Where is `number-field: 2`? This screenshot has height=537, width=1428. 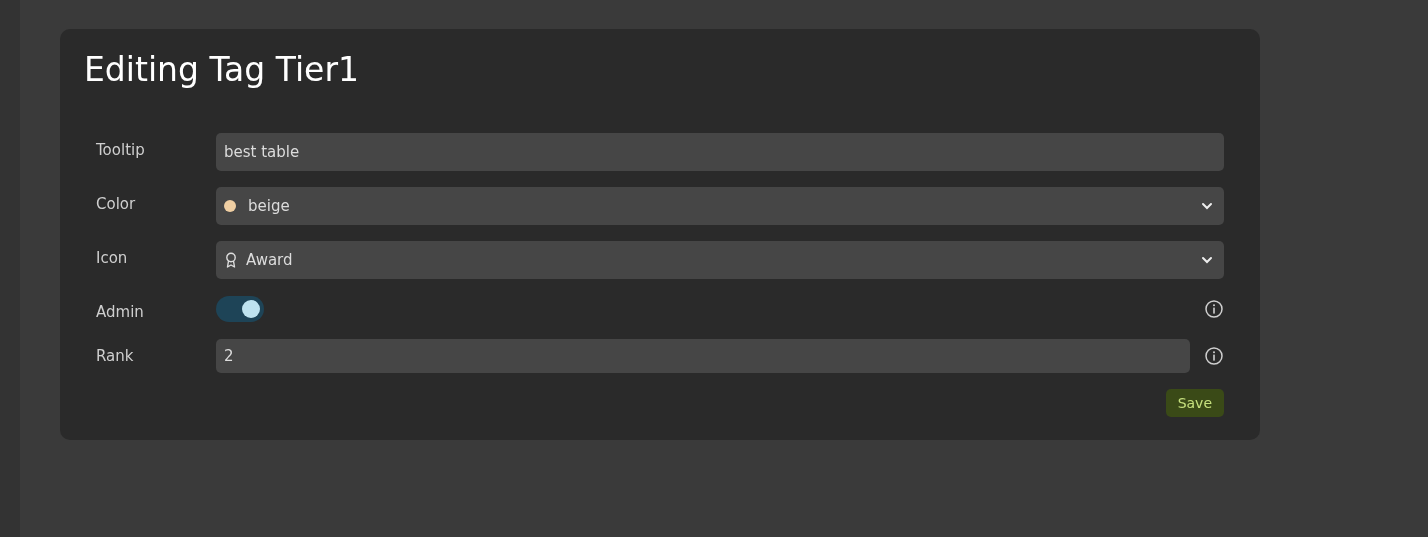
number-field: 2 is located at coordinates (703, 356).